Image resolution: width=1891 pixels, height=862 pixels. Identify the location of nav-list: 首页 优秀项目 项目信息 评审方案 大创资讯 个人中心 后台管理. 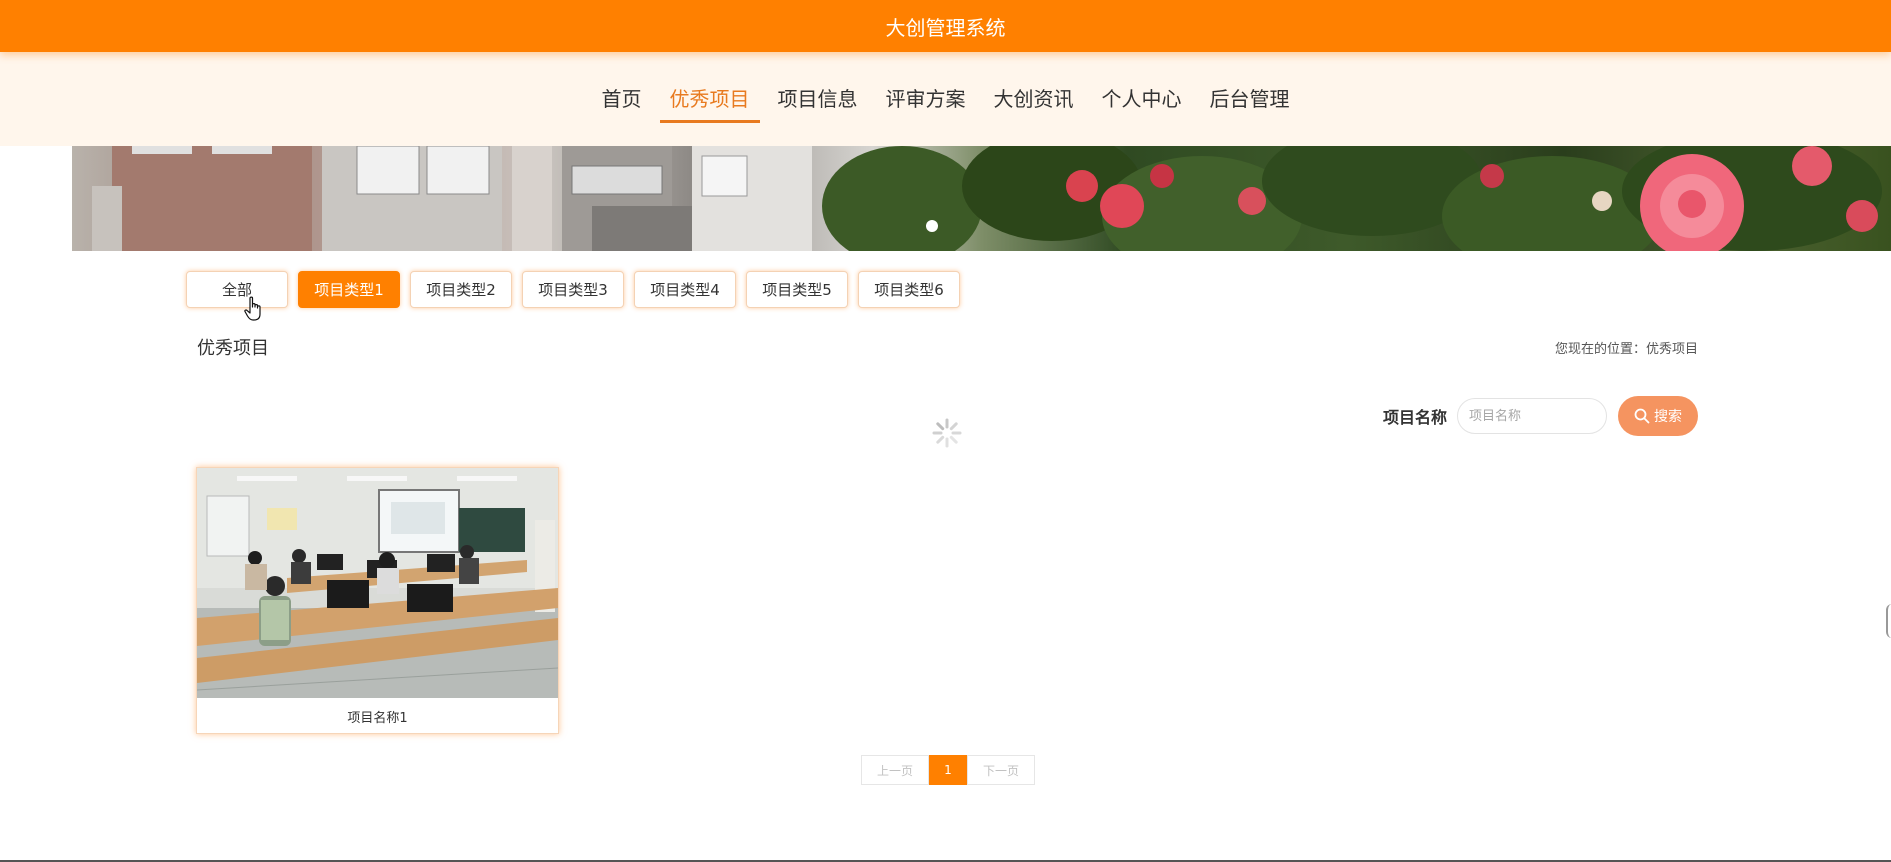
(946, 101).